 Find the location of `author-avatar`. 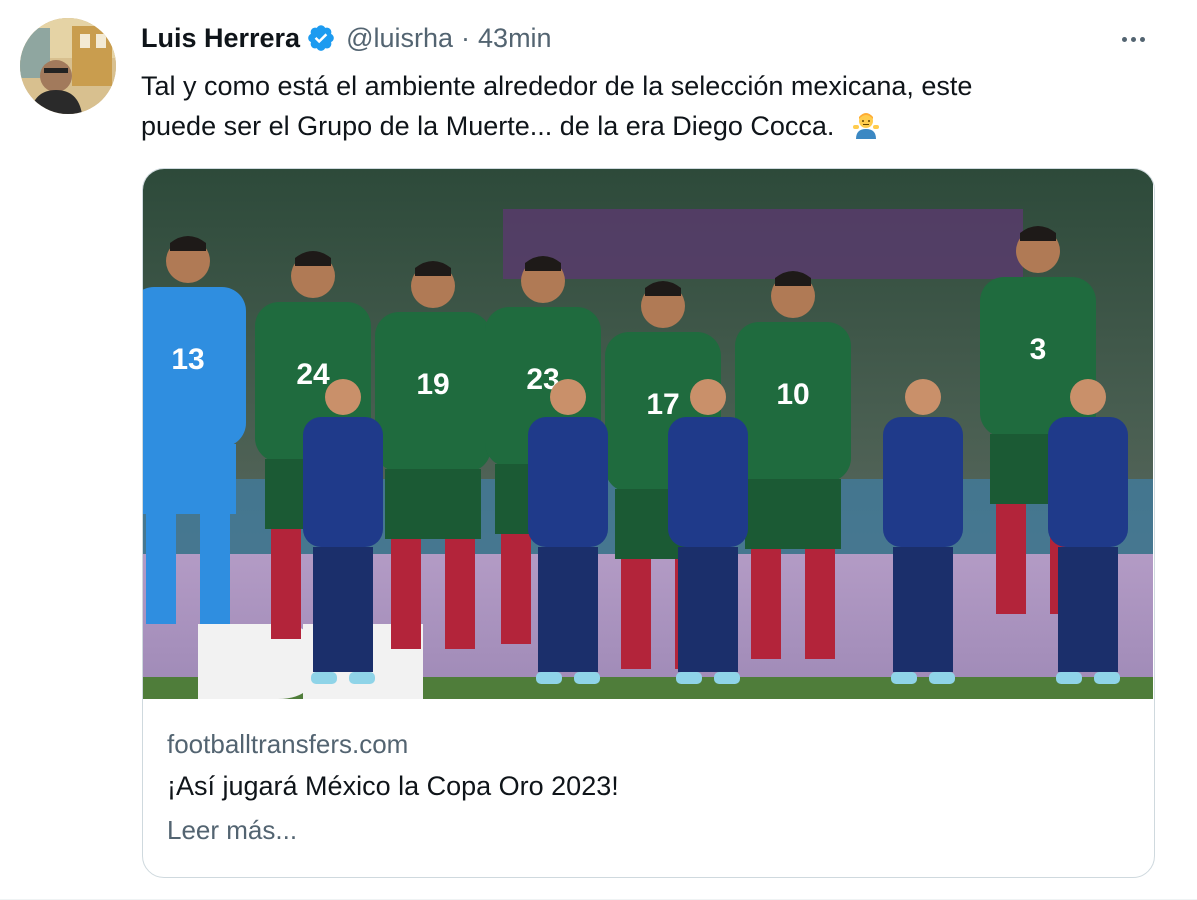

author-avatar is located at coordinates (68, 66).